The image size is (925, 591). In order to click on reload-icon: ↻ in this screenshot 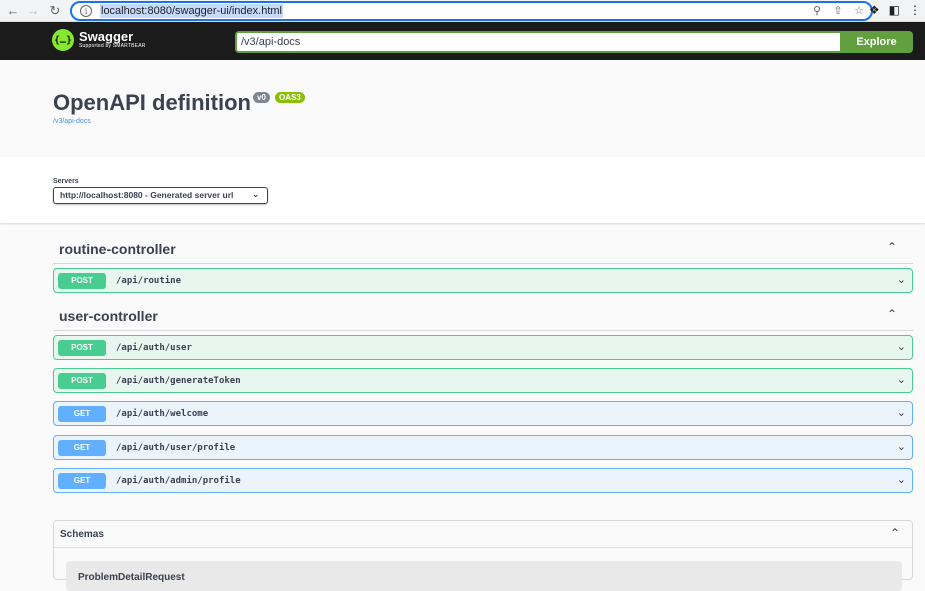, I will do `click(55, 11)`.